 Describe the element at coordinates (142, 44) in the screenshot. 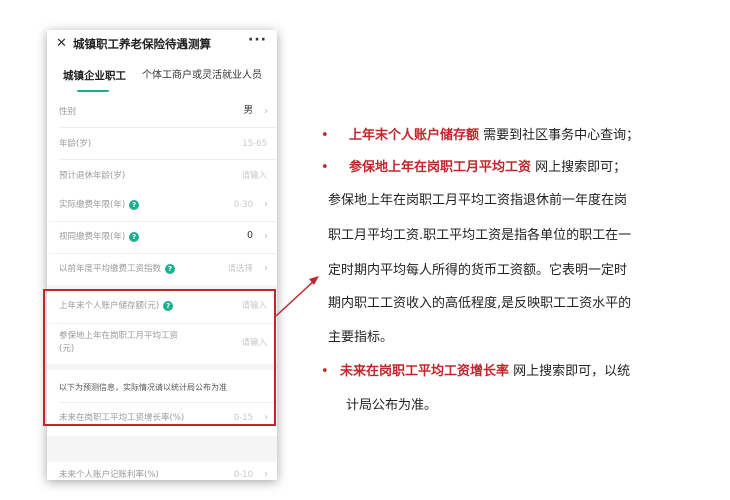

I see `app-title: 城镇职工养老保险待遇测算` at that location.